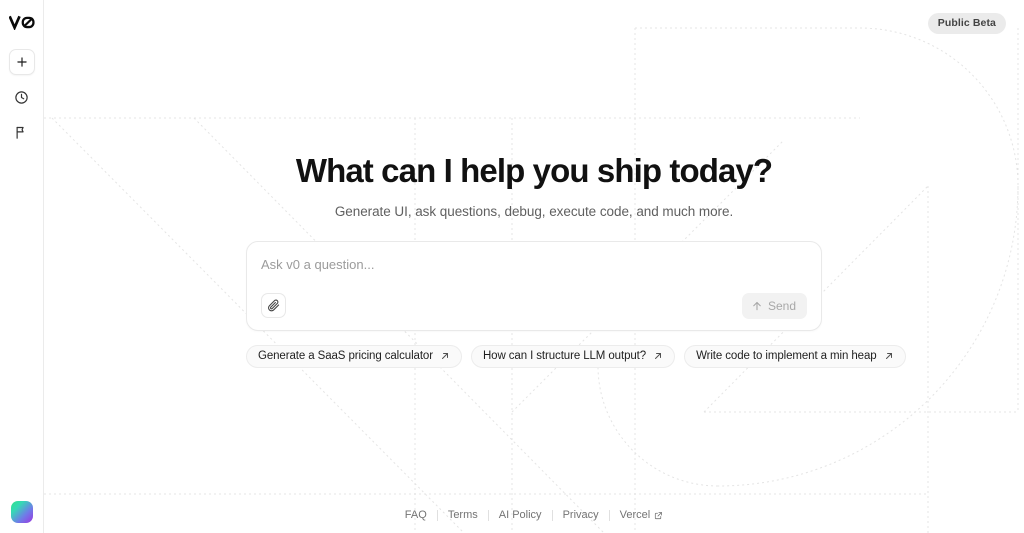  I want to click on sidebar-item-new-chat, so click(21, 62).